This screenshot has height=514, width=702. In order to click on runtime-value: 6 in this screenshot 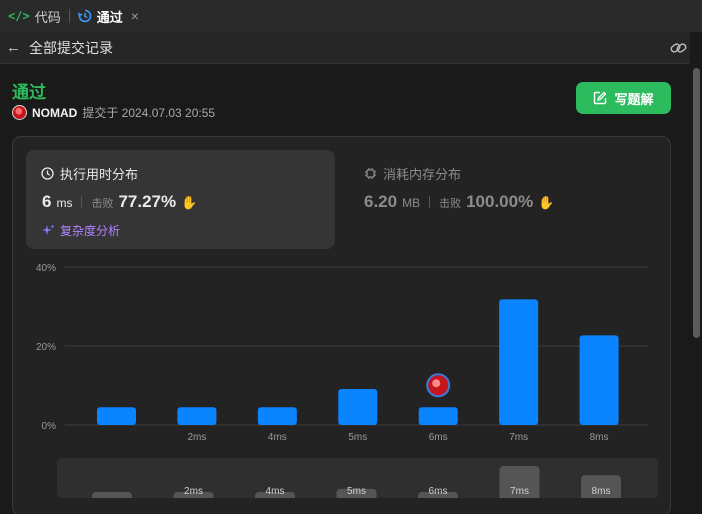, I will do `click(47, 201)`.